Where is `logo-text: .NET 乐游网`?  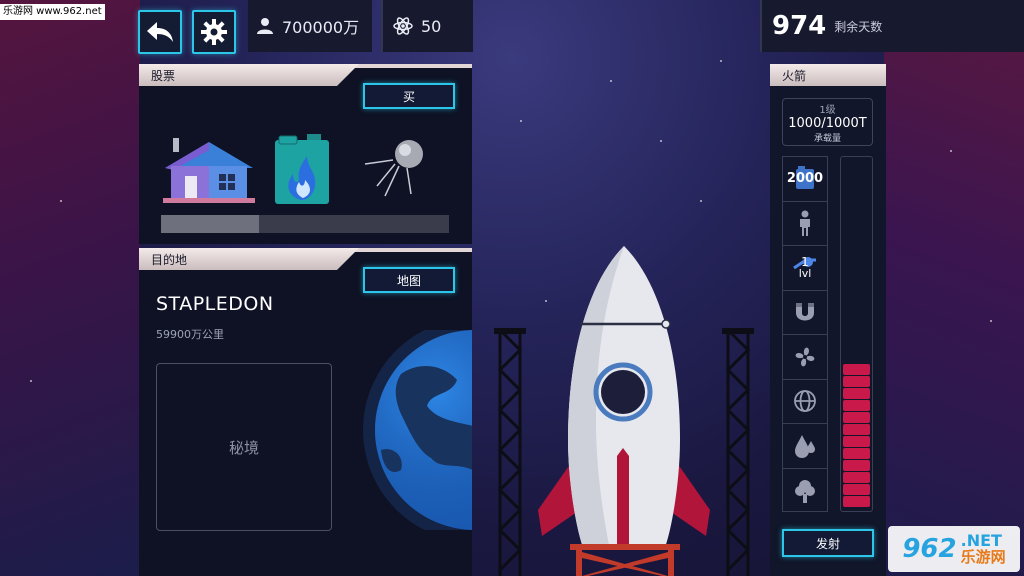 logo-text: .NET 乐游网 is located at coordinates (983, 549).